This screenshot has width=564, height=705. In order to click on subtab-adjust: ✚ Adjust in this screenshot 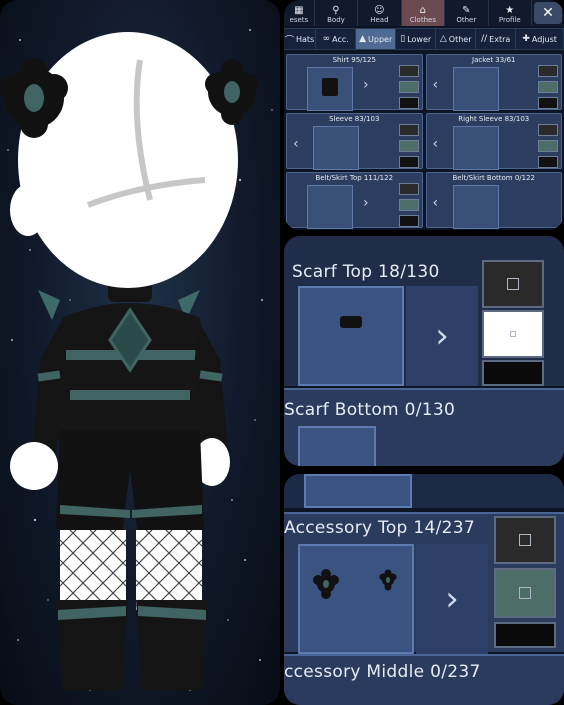, I will do `click(540, 39)`.